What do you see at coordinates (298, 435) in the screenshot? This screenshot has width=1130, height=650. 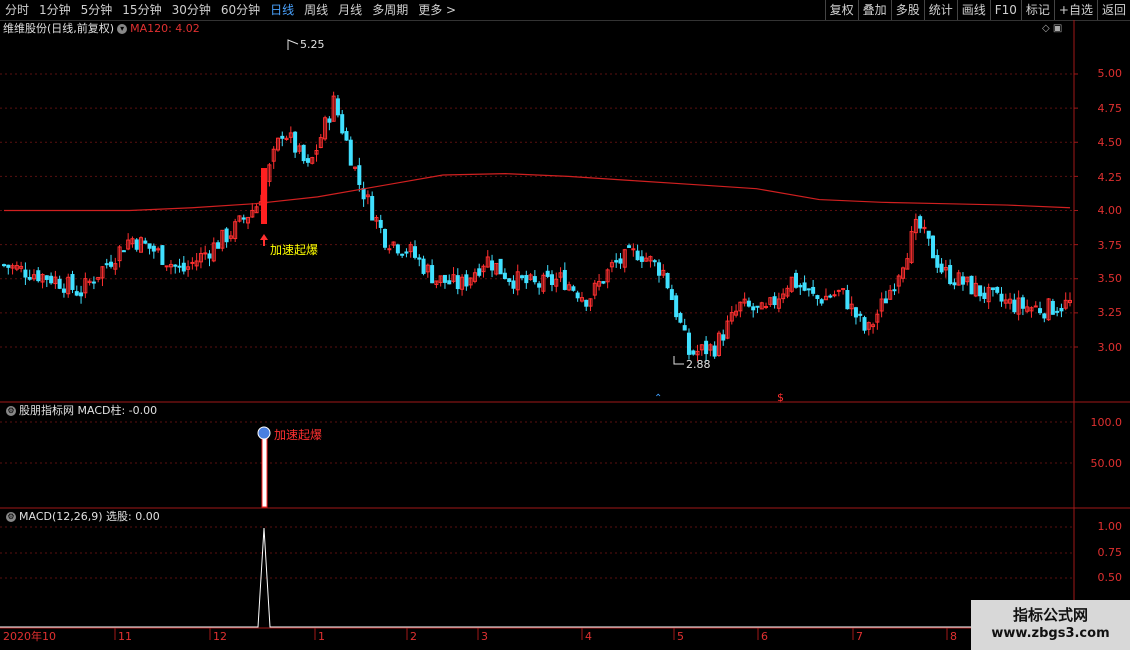 I see `indicator-signal-label: 加速起爆` at bounding box center [298, 435].